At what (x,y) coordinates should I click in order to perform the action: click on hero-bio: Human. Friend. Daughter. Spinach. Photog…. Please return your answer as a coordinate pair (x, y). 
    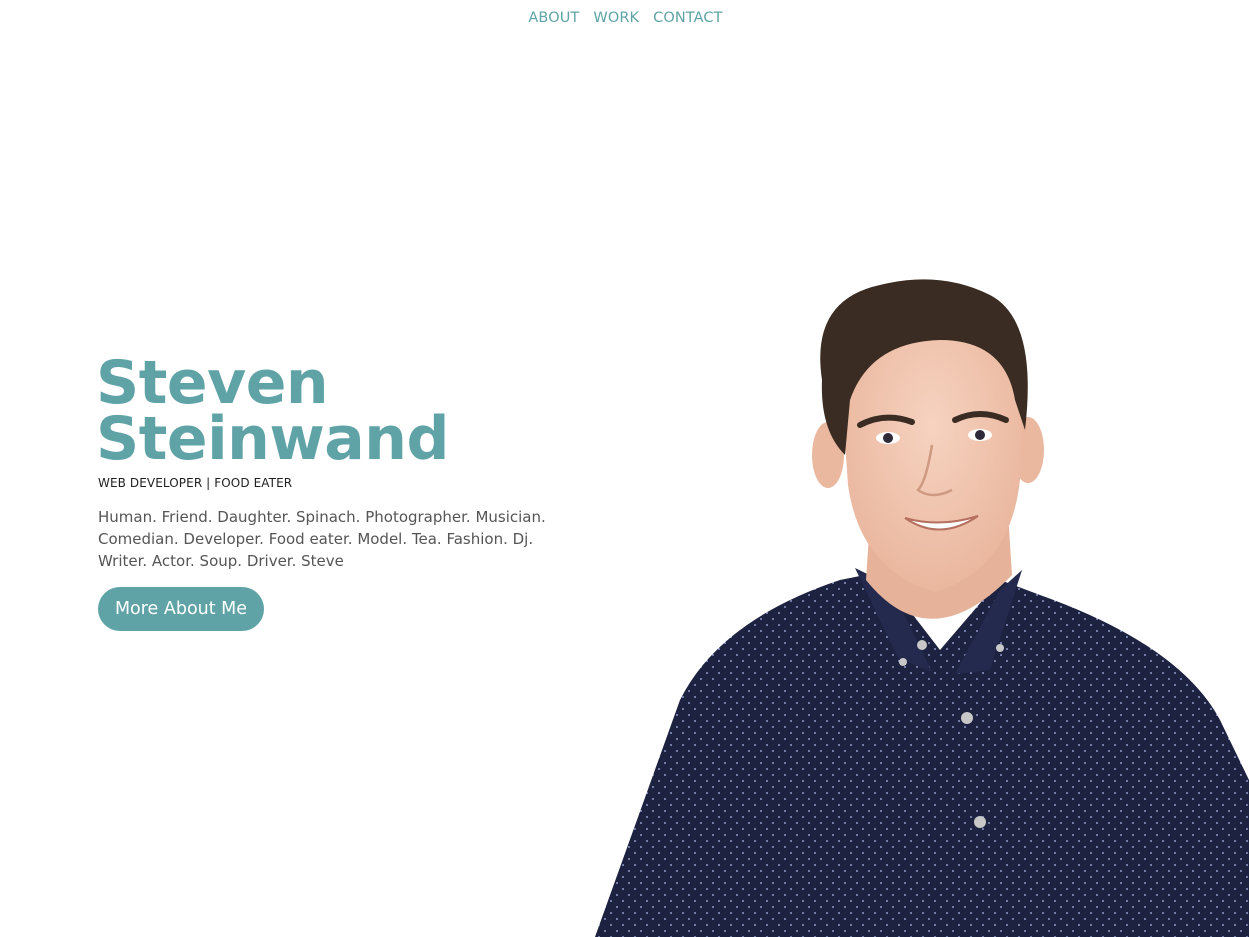
    Looking at the image, I should click on (322, 539).